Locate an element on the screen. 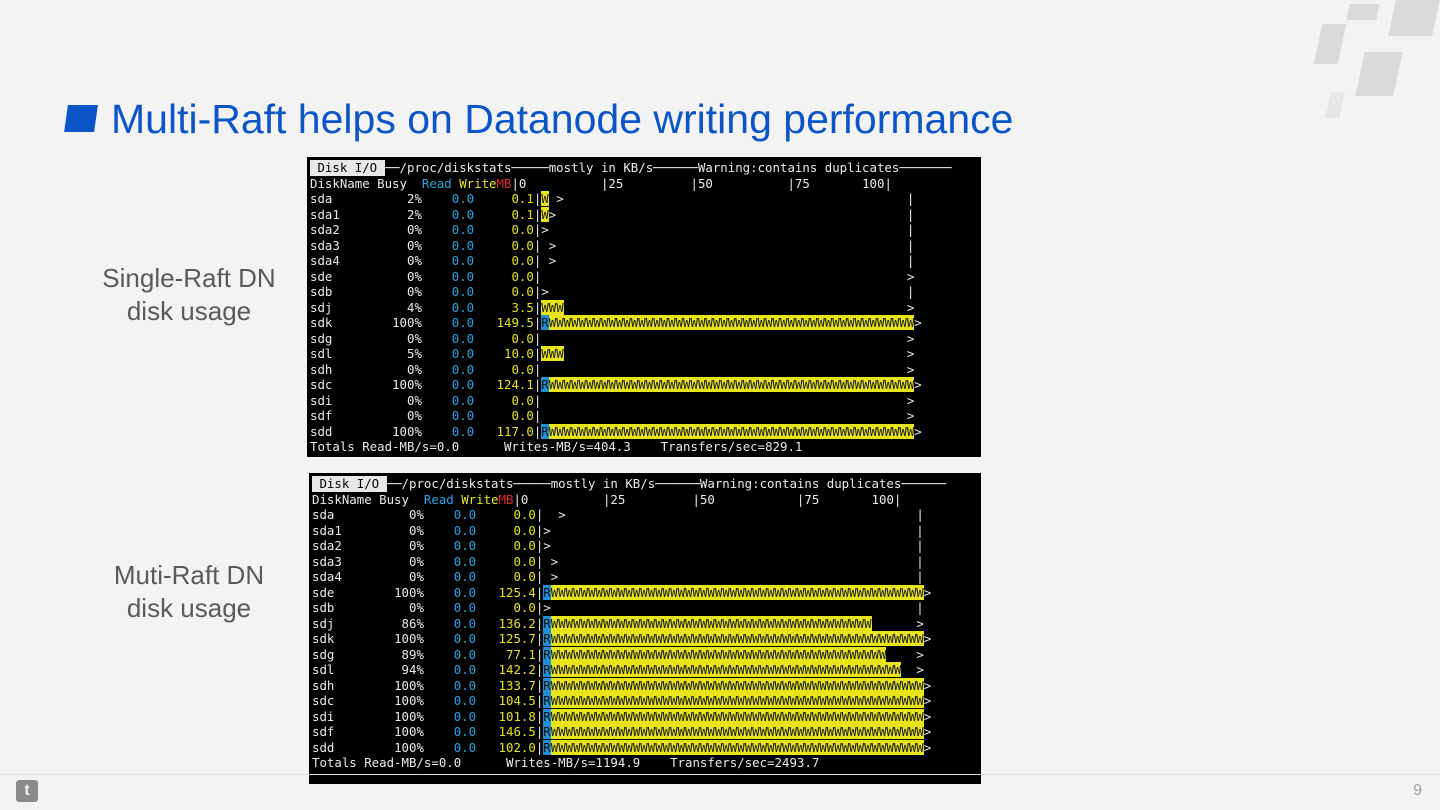 This screenshot has width=1440, height=810. disk-write: 10.0 is located at coordinates (504, 353).